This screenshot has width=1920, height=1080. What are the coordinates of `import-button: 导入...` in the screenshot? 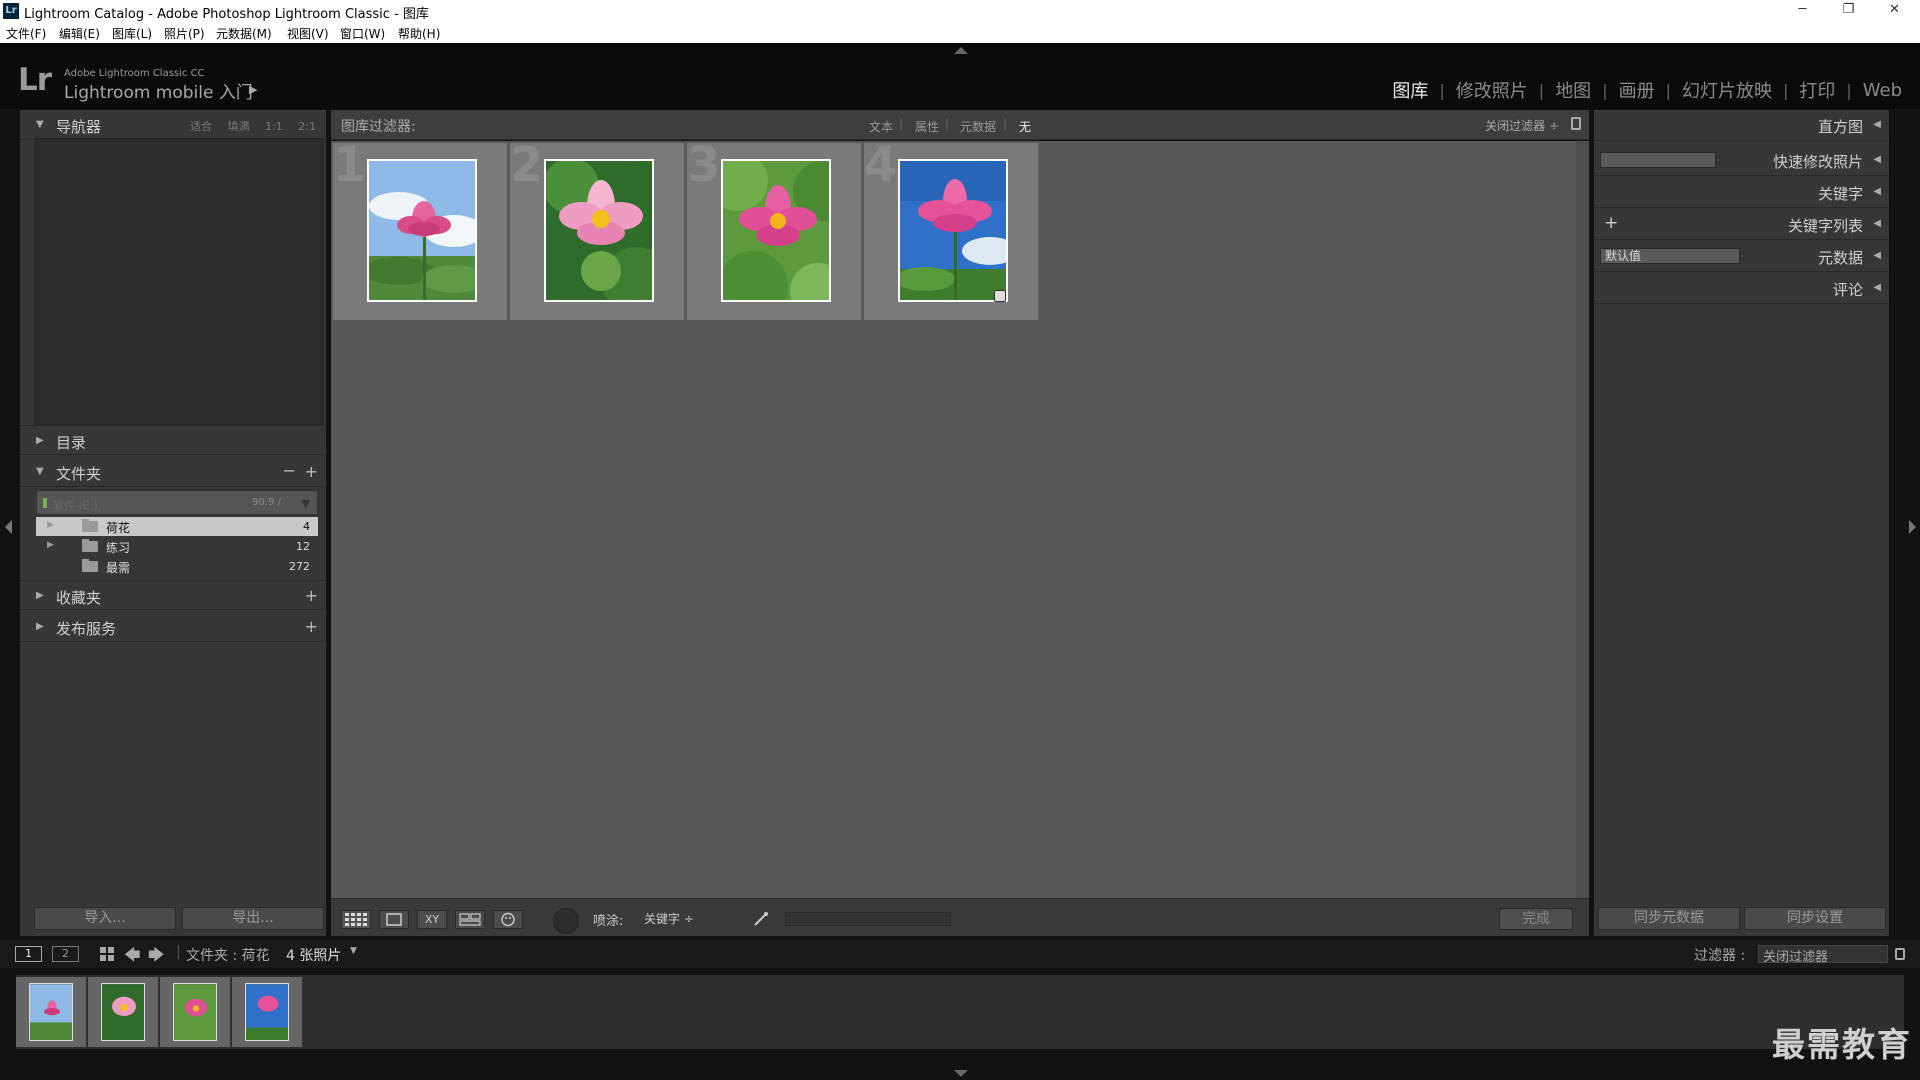 It's located at (105, 918).